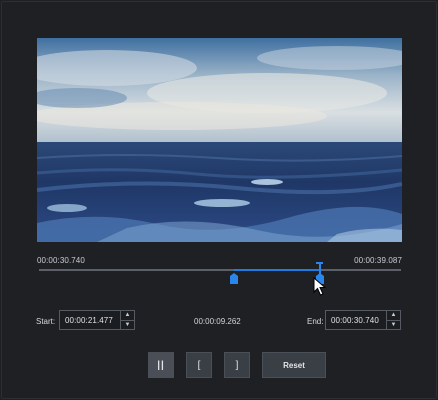 The image size is (438, 400). Describe the element at coordinates (378, 260) in the screenshot. I see `range-end-time: 00:00:39.087` at that location.